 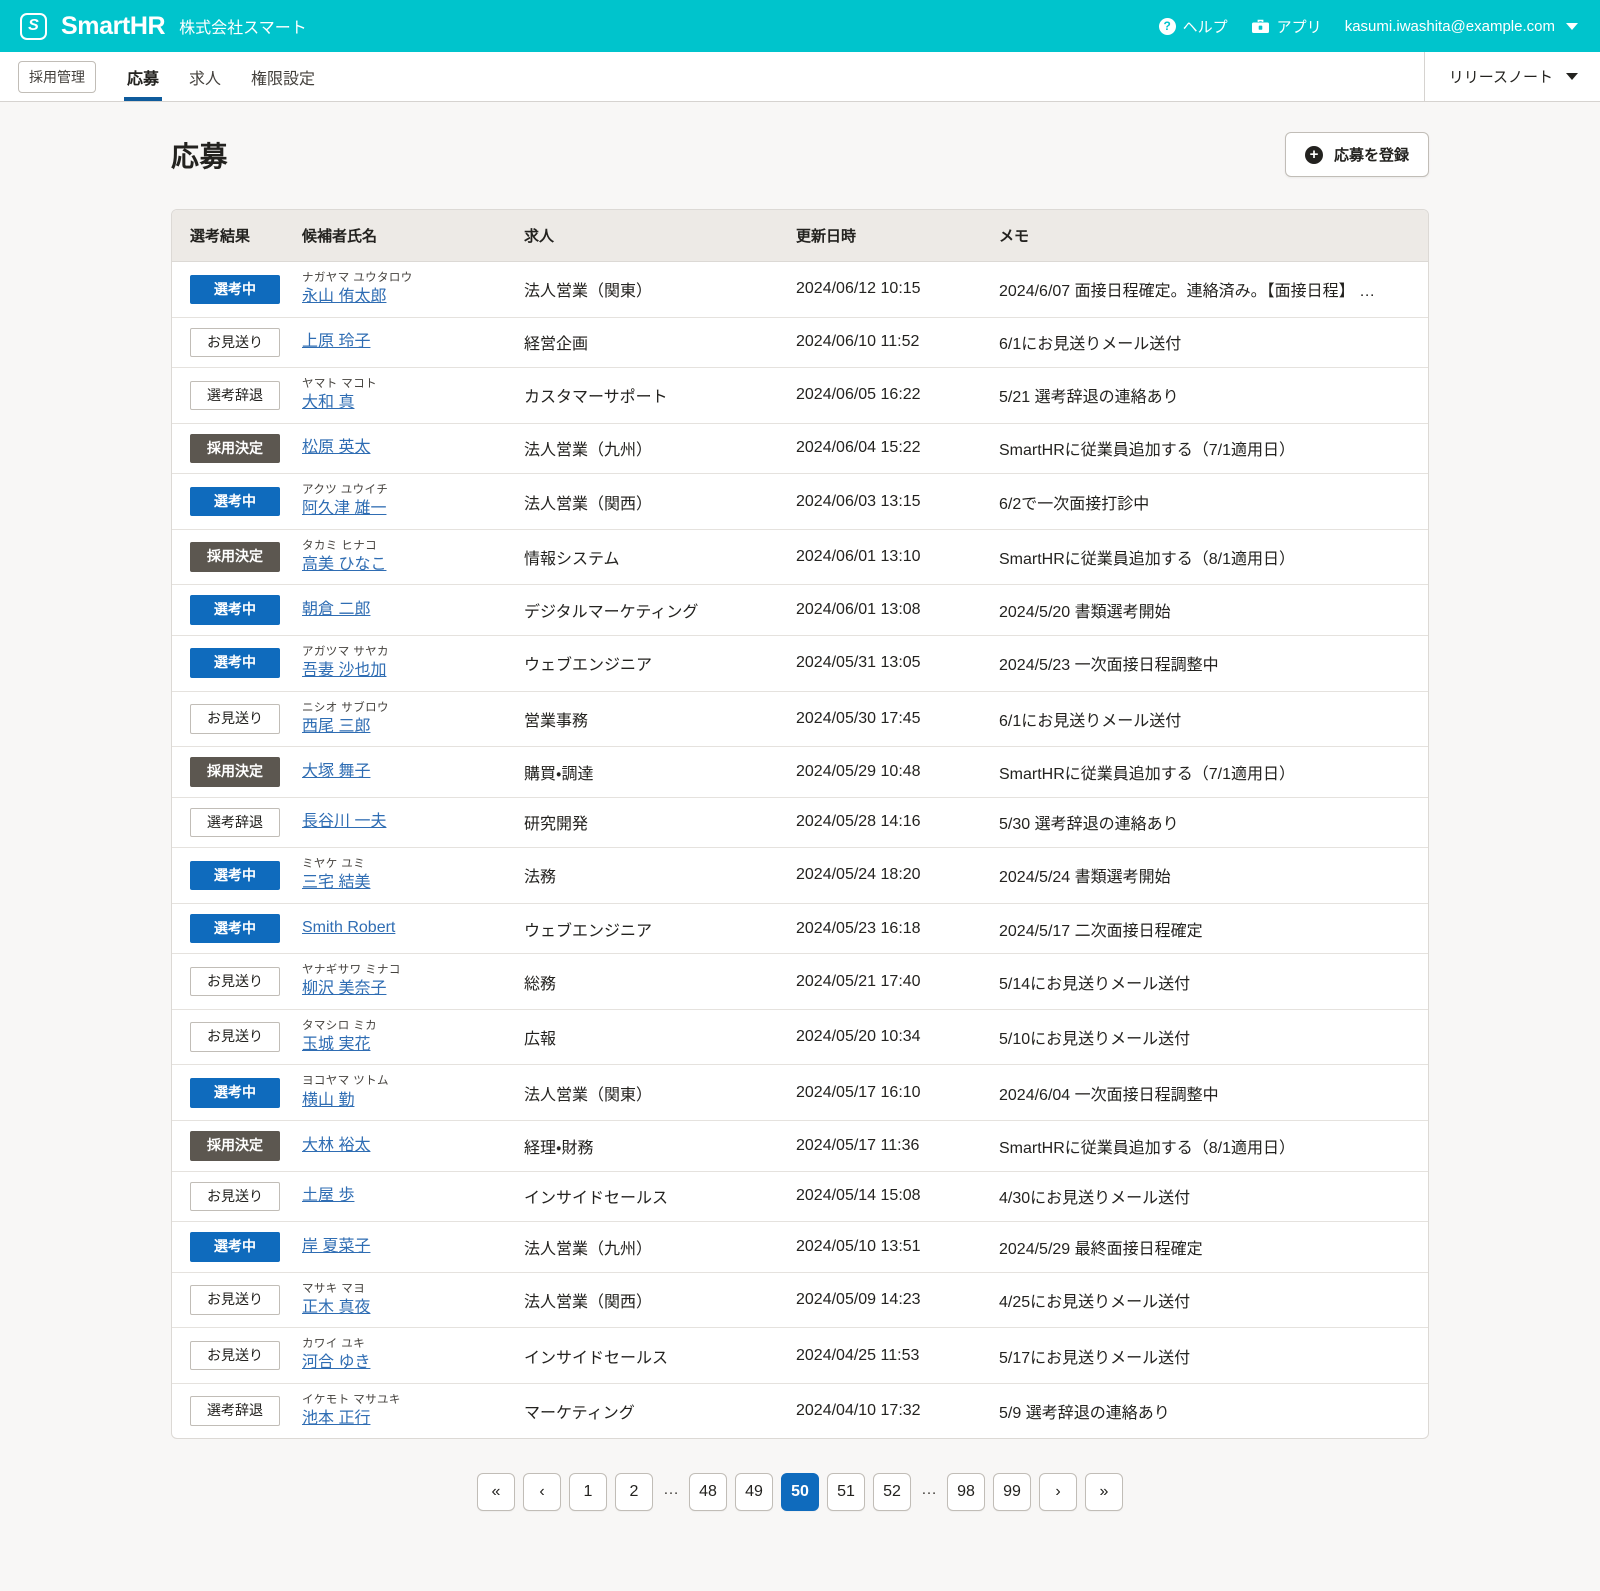 What do you see at coordinates (634, 1492) in the screenshot?
I see `pagination-page-button: 2` at bounding box center [634, 1492].